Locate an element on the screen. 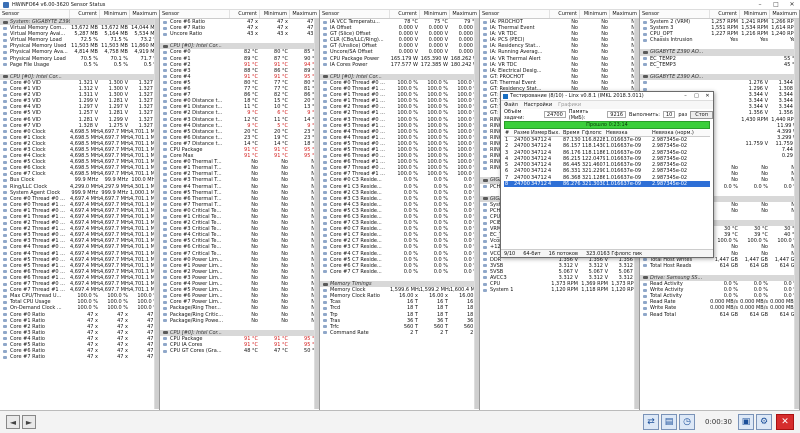 The height and width of the screenshot is (433, 800). results-cell: 8 is located at coordinates (507, 184).